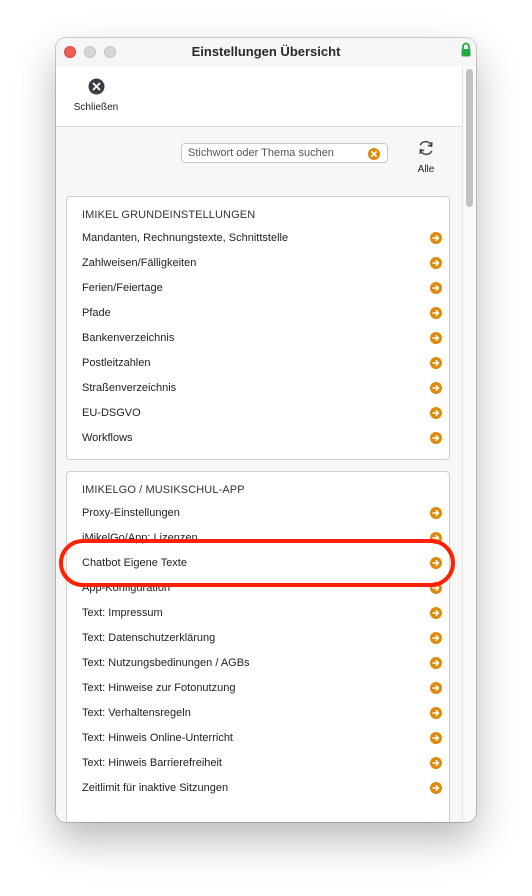  I want to click on settings-item: Text: Hinweis Online-Unterricht, so click(262, 739).